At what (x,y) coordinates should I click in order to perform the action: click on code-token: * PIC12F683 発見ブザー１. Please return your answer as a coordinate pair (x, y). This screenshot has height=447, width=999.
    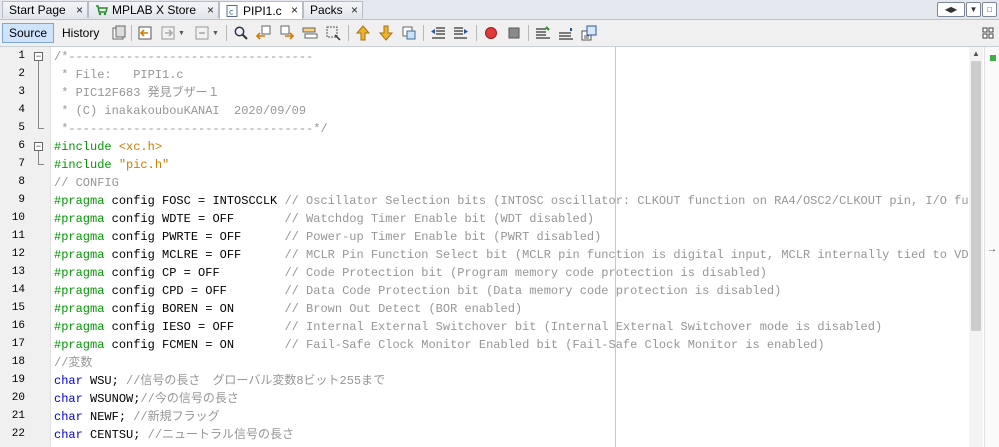
    Looking at the image, I should click on (137, 93).